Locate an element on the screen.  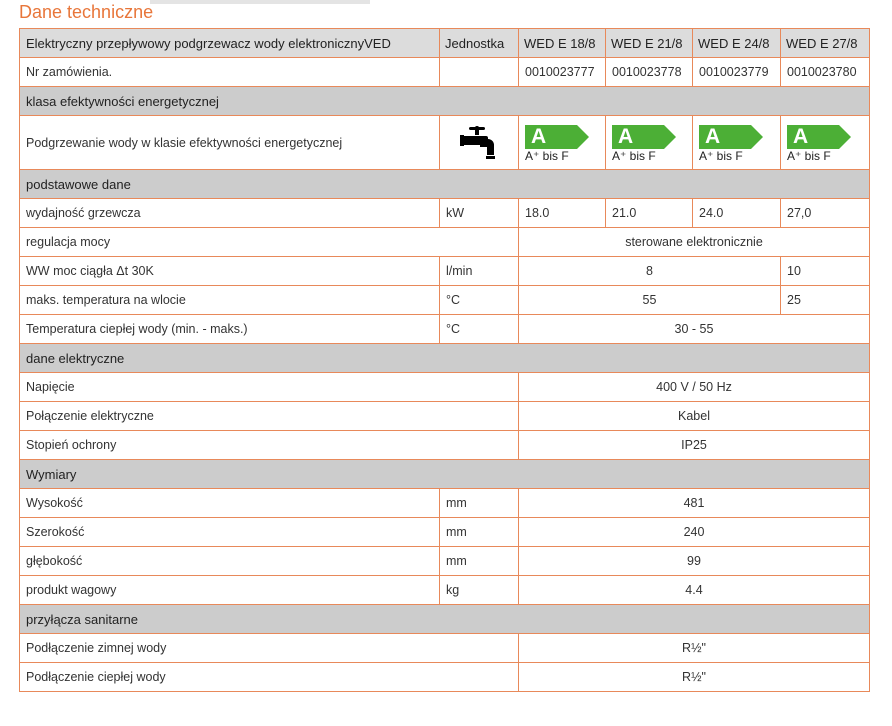
section-title: klasa efektywności energetycznej is located at coordinates (444, 101).